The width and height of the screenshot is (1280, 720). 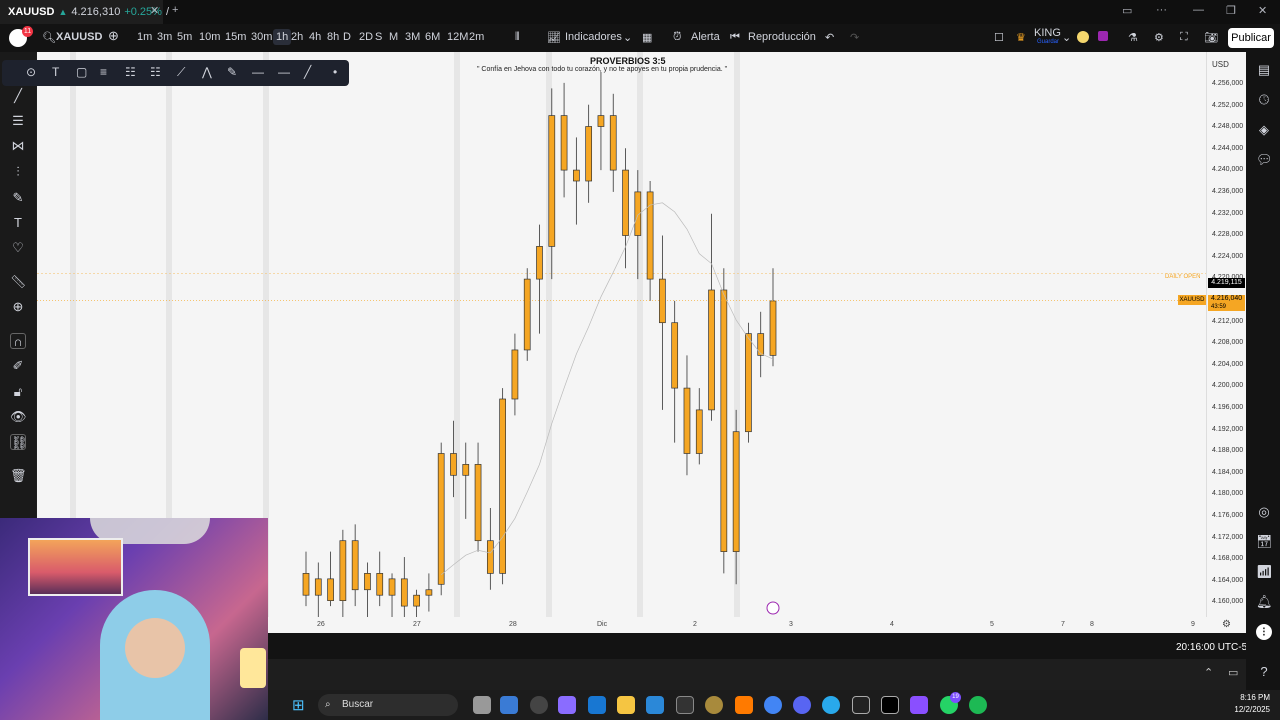 What do you see at coordinates (890, 705) in the screenshot?
I see `x-icon` at bounding box center [890, 705].